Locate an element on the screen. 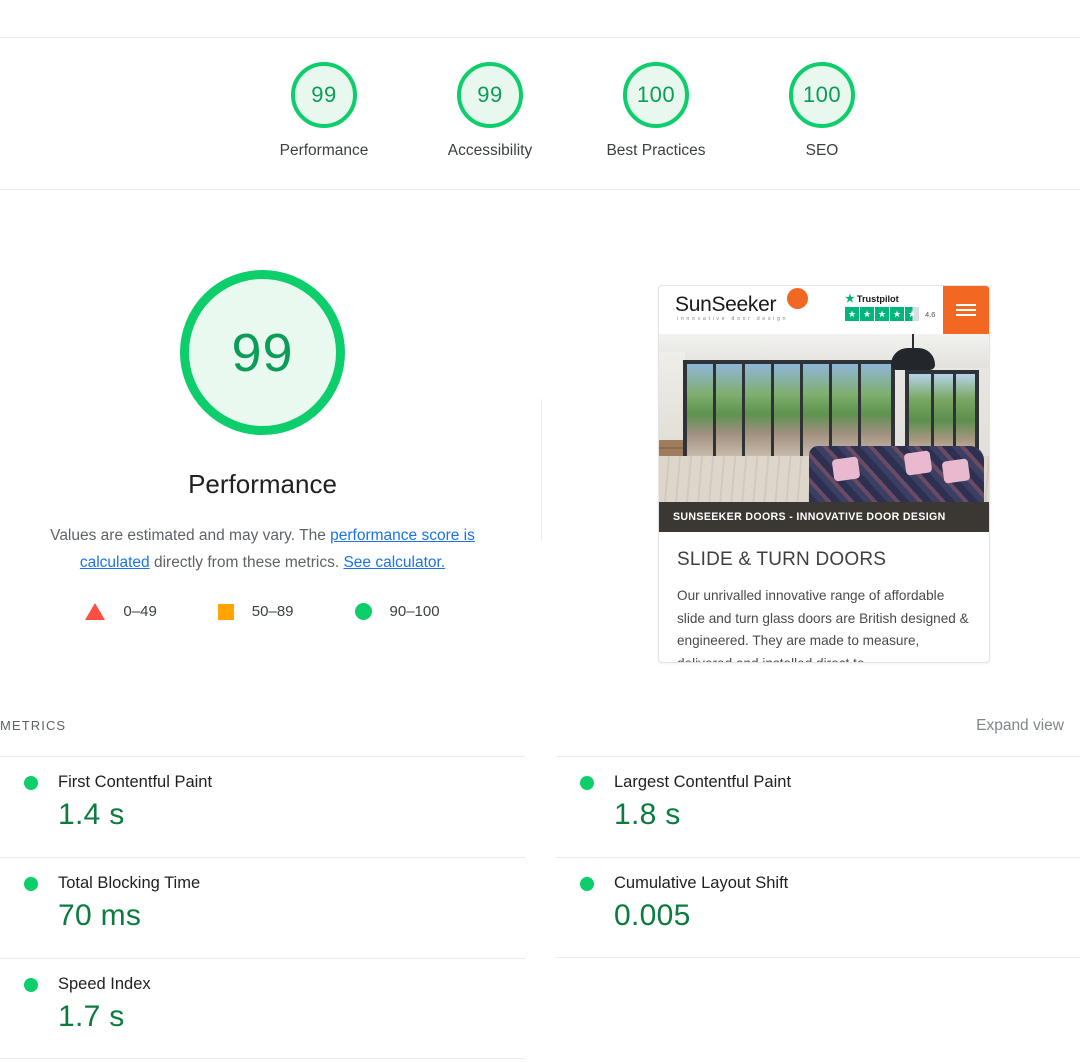 The image size is (1080, 1062). trustpilot-star-icon: ★ is located at coordinates (850, 299).